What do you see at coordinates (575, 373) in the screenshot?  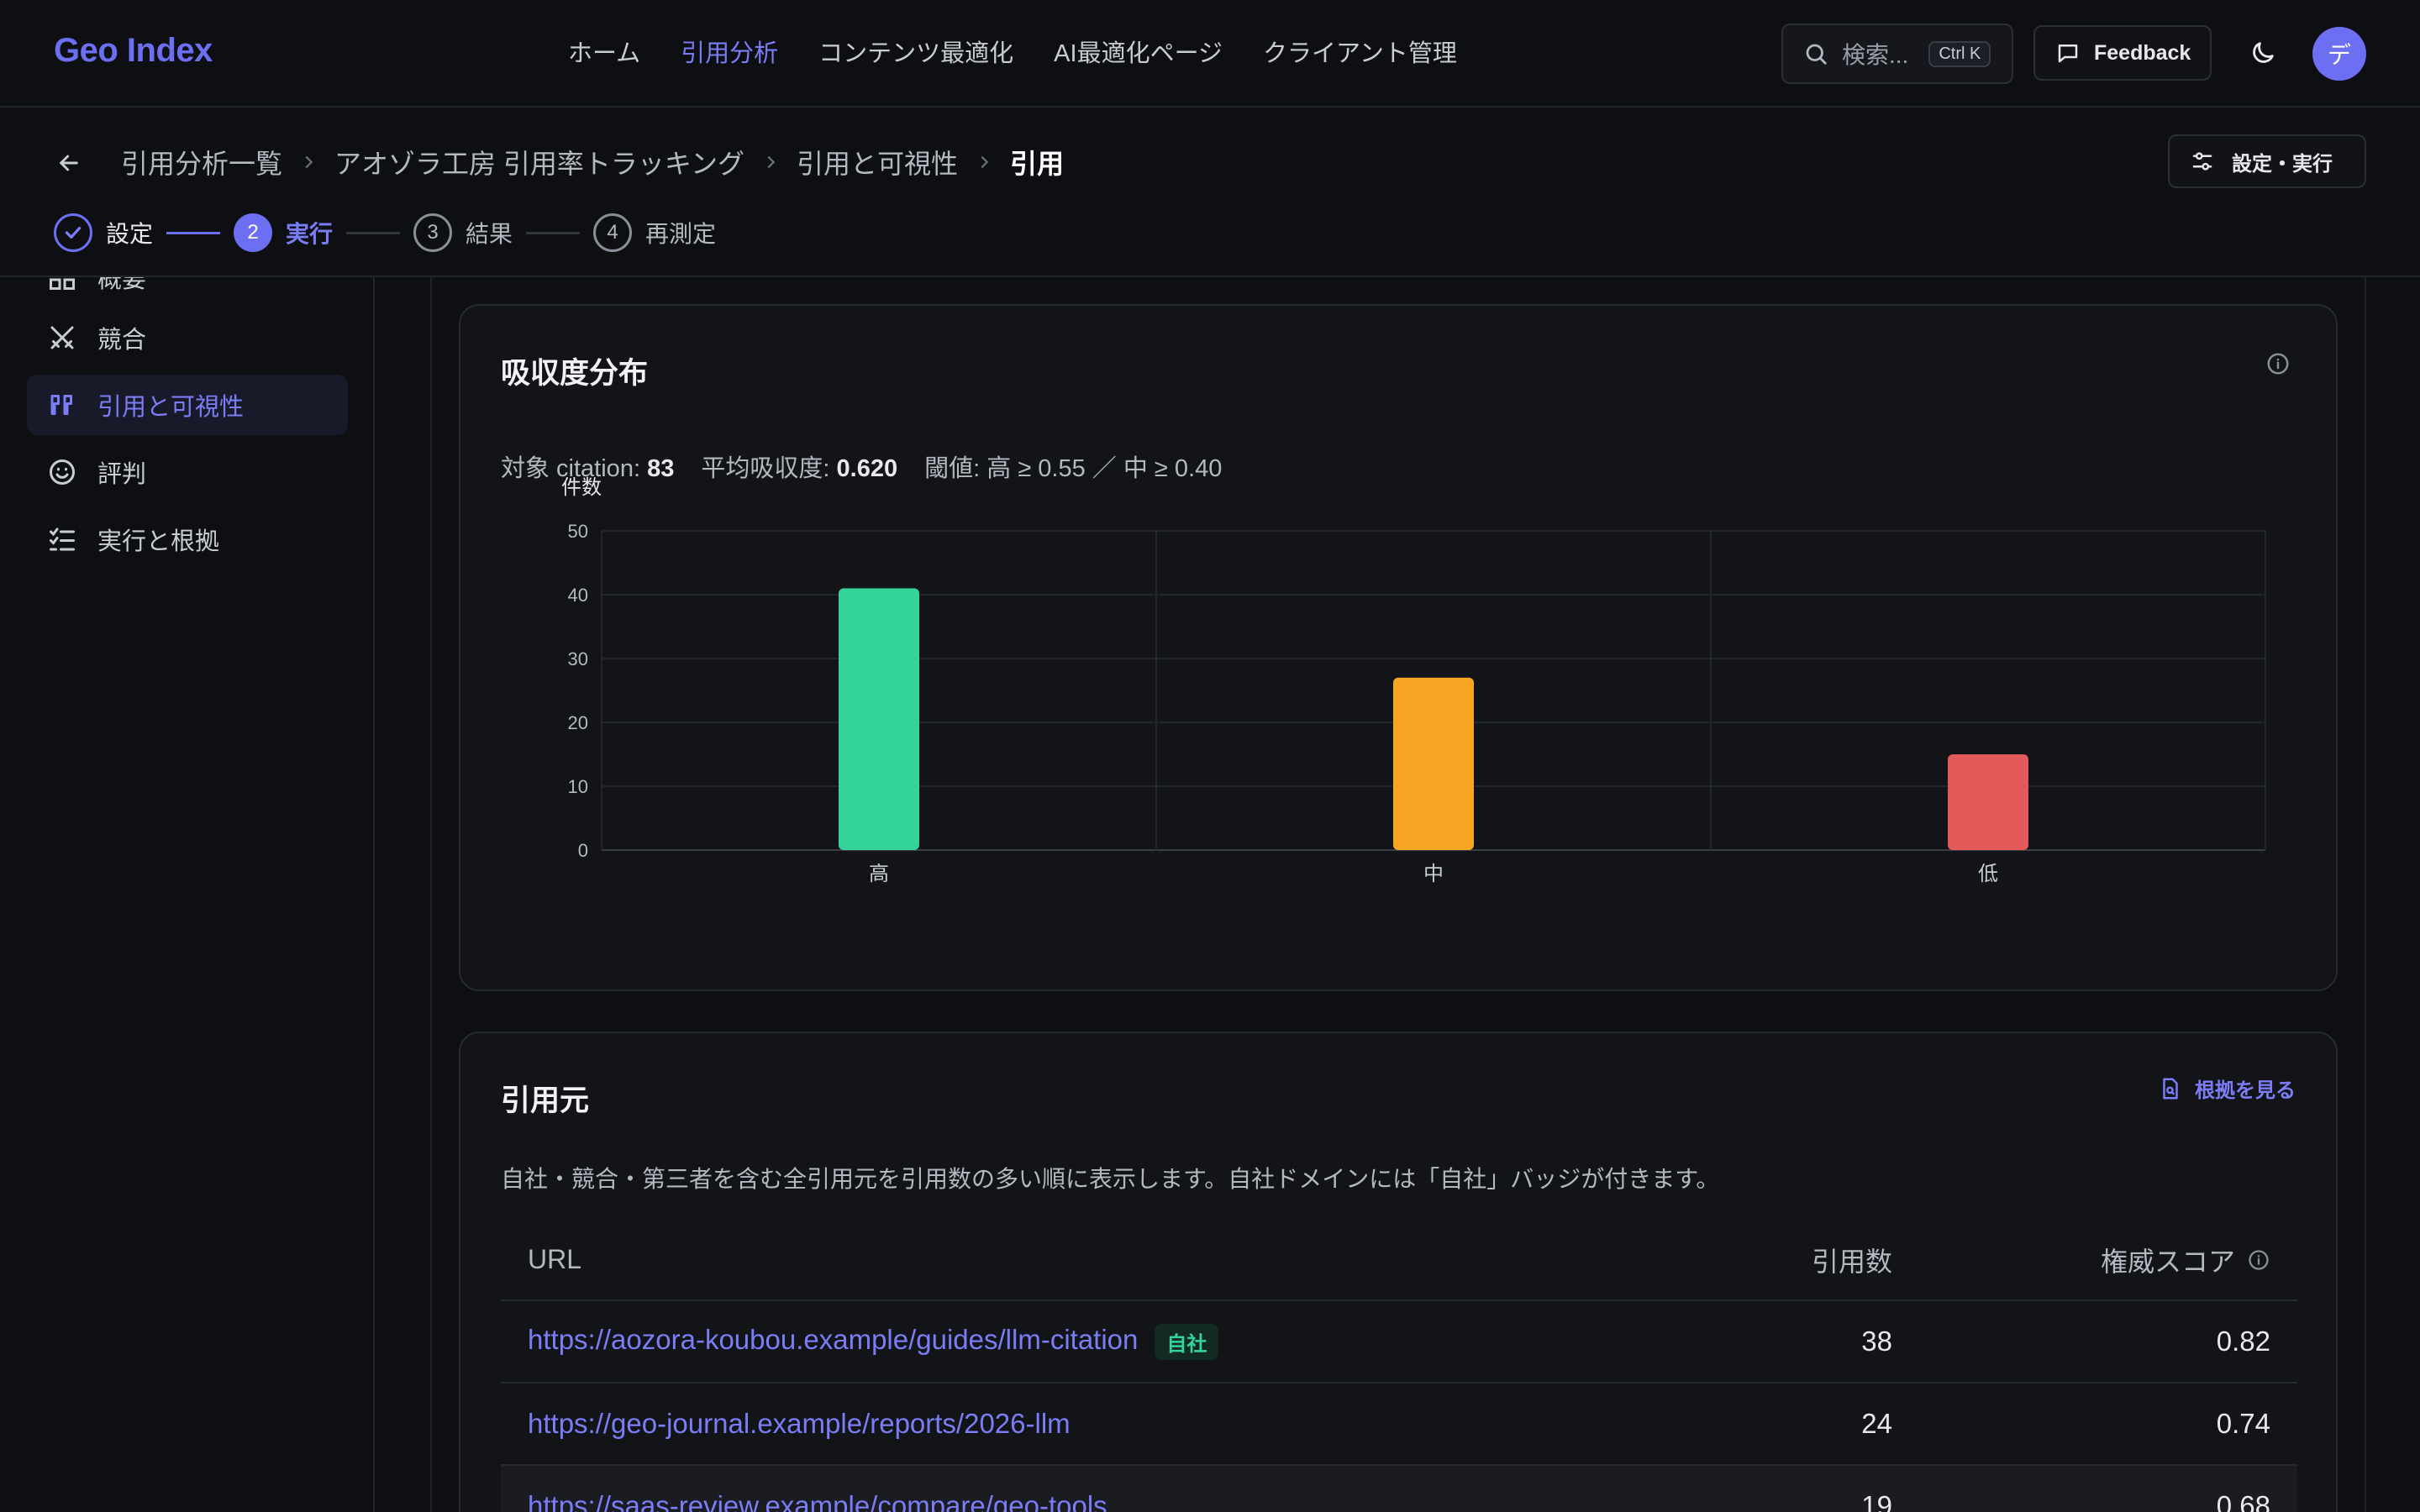 I see `card-title: 吸収度分布` at bounding box center [575, 373].